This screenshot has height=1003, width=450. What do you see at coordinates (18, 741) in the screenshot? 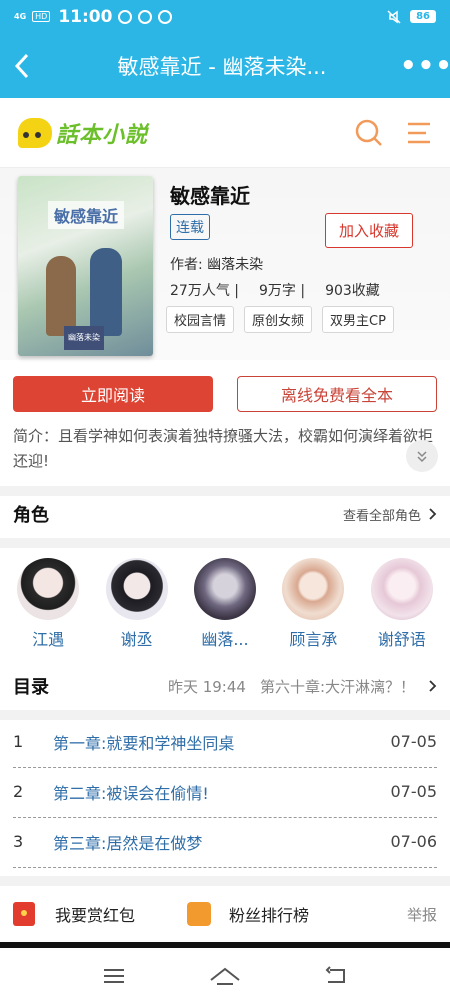
I see `chapter-number: 1` at bounding box center [18, 741].